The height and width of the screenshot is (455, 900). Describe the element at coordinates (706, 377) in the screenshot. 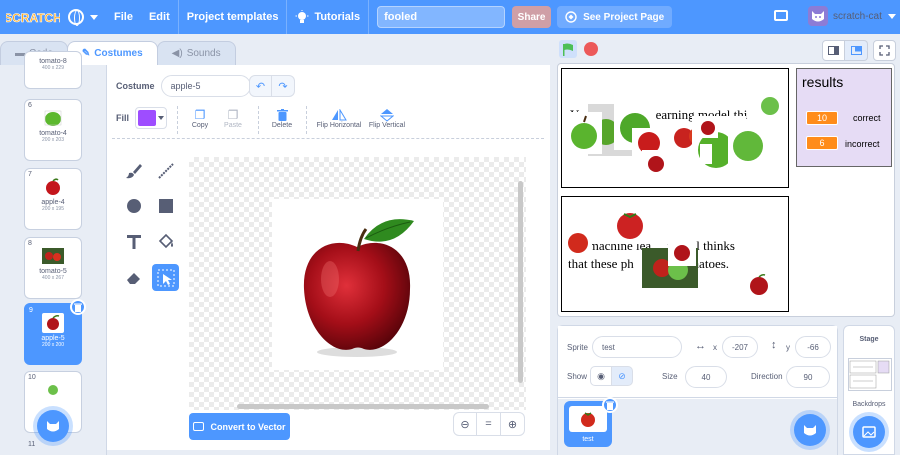

I see `size-field: 40` at that location.